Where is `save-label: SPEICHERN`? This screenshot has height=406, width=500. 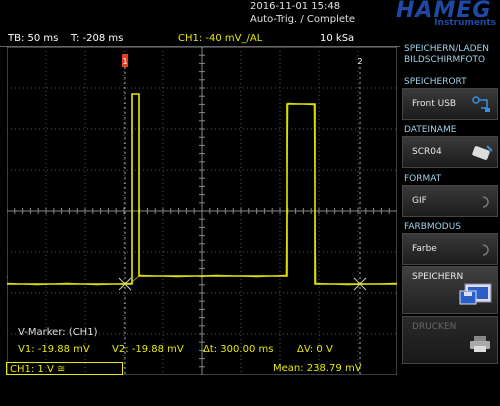
save-label: SPEICHERN is located at coordinates (438, 277).